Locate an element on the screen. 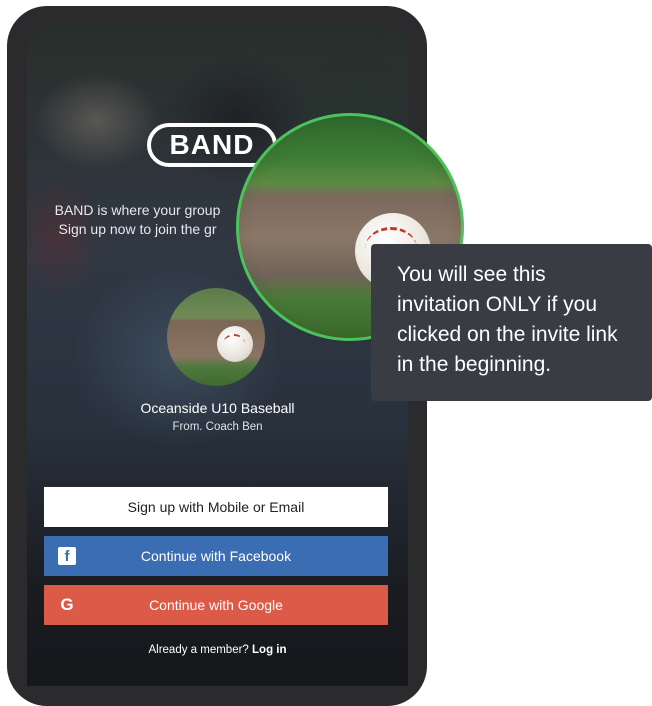 The width and height of the screenshot is (652, 706). facebook-button-label: Continue with Facebook is located at coordinates (216, 556).